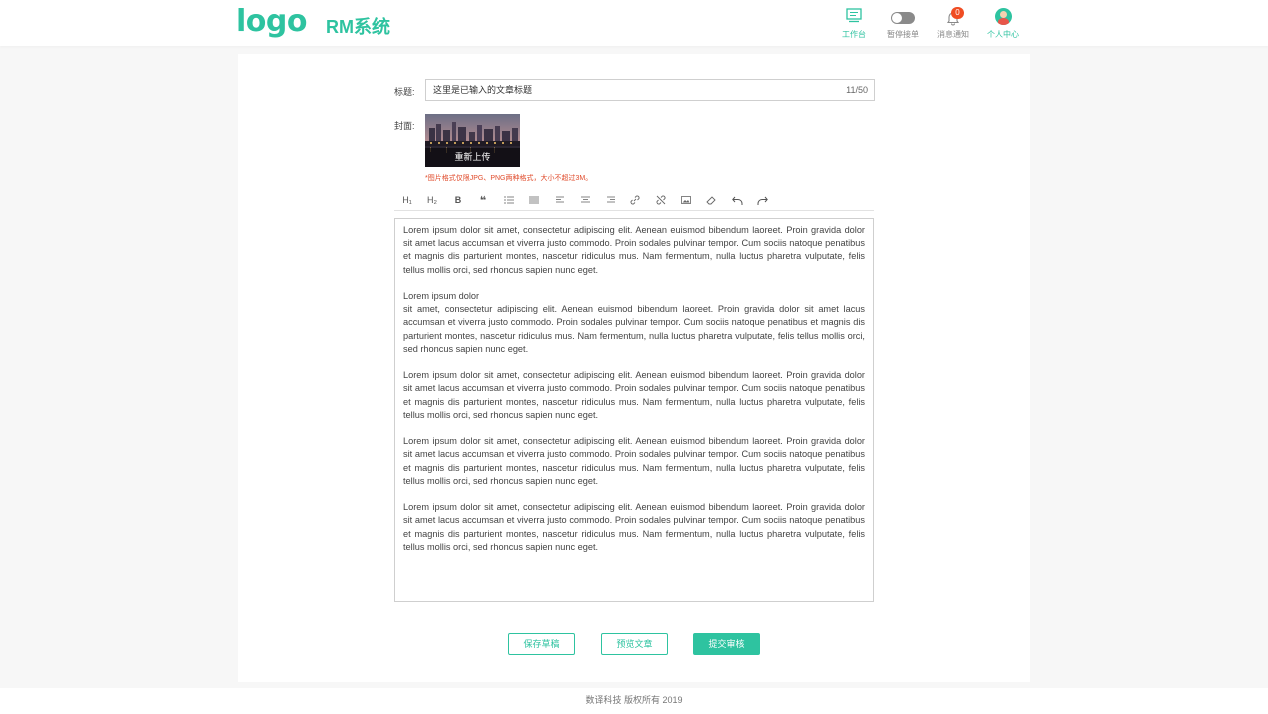  What do you see at coordinates (634, 23) in the screenshot?
I see `top-header: logo RM系统 工作台 暂停接单 0 消息通知 个人中心` at bounding box center [634, 23].